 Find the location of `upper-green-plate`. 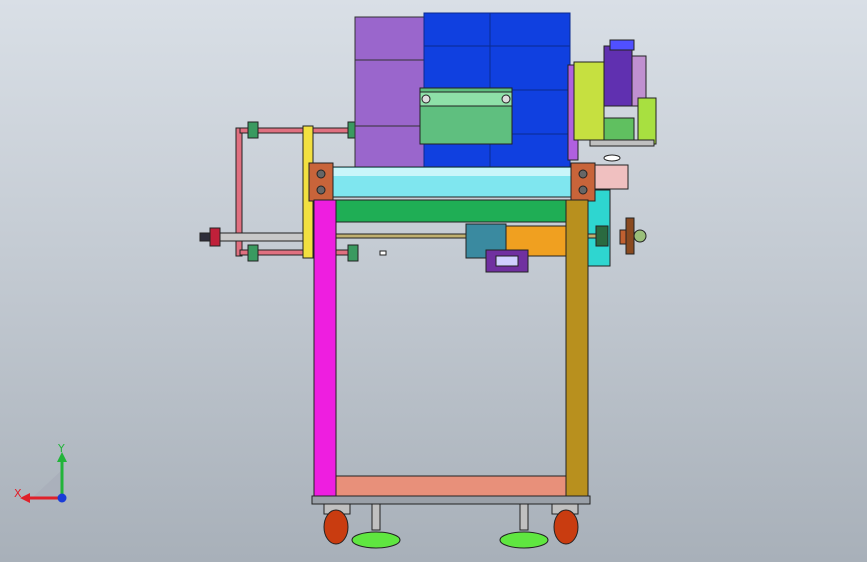

upper-green-plate is located at coordinates (451, 211).